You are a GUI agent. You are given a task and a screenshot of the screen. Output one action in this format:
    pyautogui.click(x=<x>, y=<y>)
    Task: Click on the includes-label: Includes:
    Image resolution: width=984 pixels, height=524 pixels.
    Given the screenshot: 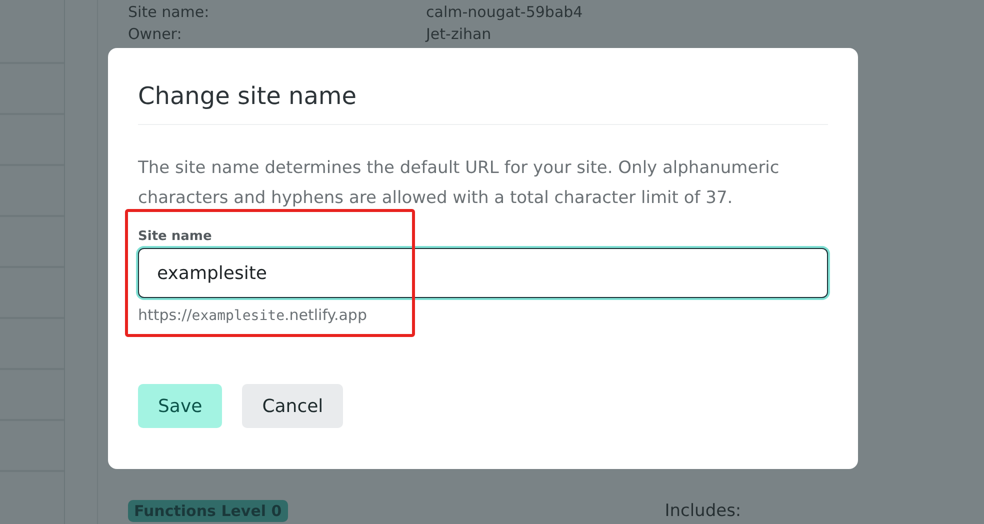 What is the action you would take?
    pyautogui.click(x=703, y=511)
    